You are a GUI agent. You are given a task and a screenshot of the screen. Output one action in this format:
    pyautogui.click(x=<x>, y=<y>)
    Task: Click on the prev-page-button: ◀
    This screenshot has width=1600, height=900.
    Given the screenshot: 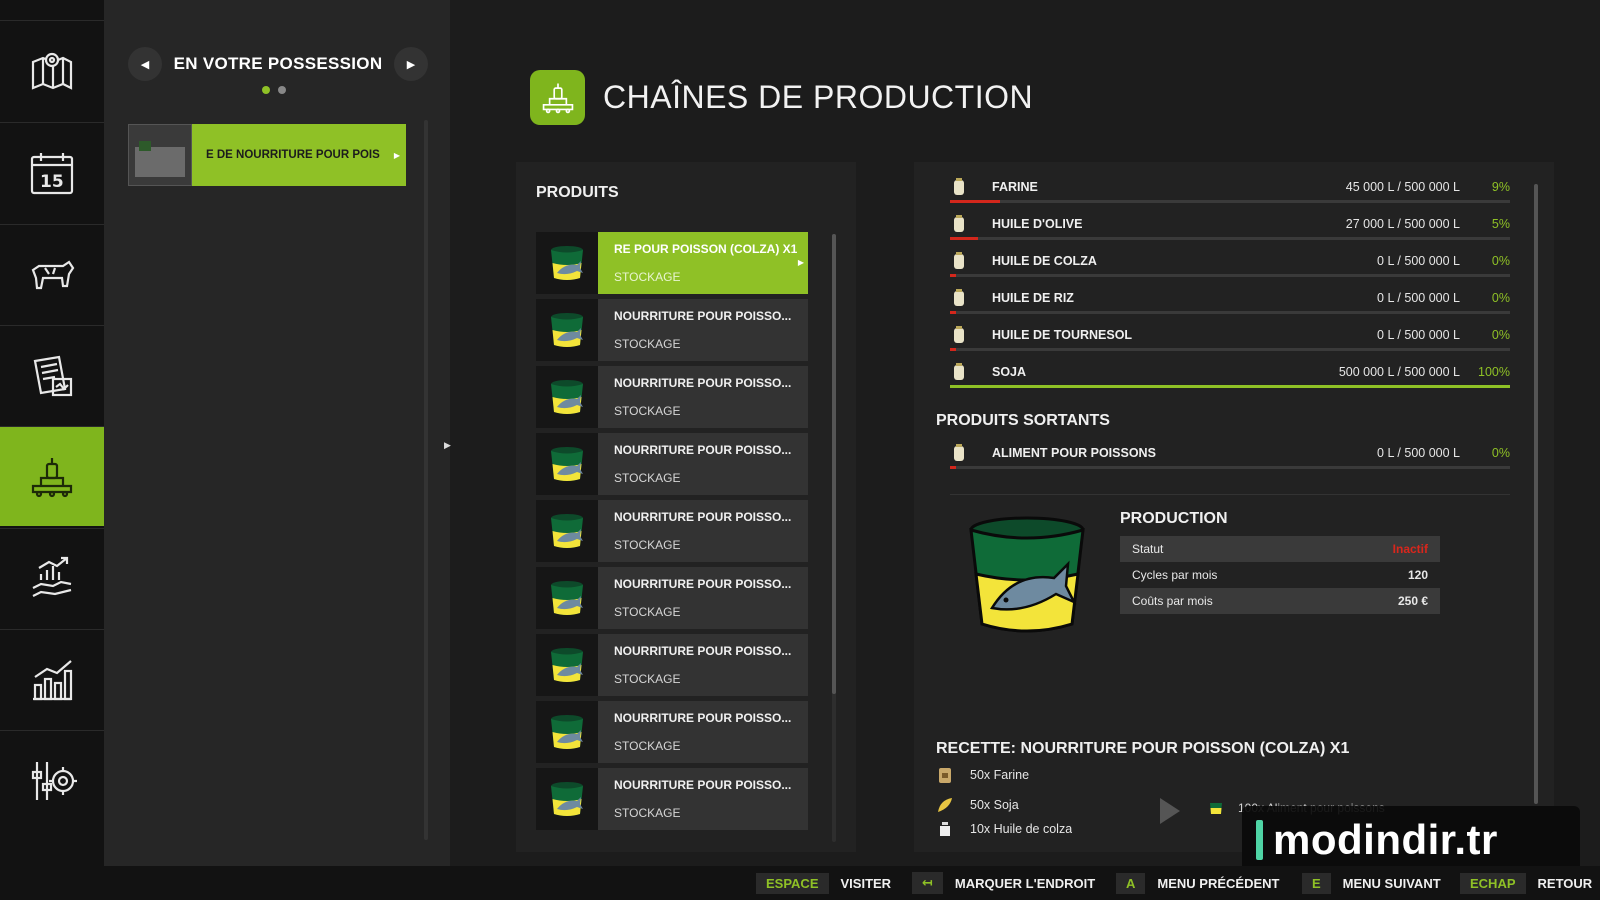 What is the action you would take?
    pyautogui.click(x=145, y=64)
    